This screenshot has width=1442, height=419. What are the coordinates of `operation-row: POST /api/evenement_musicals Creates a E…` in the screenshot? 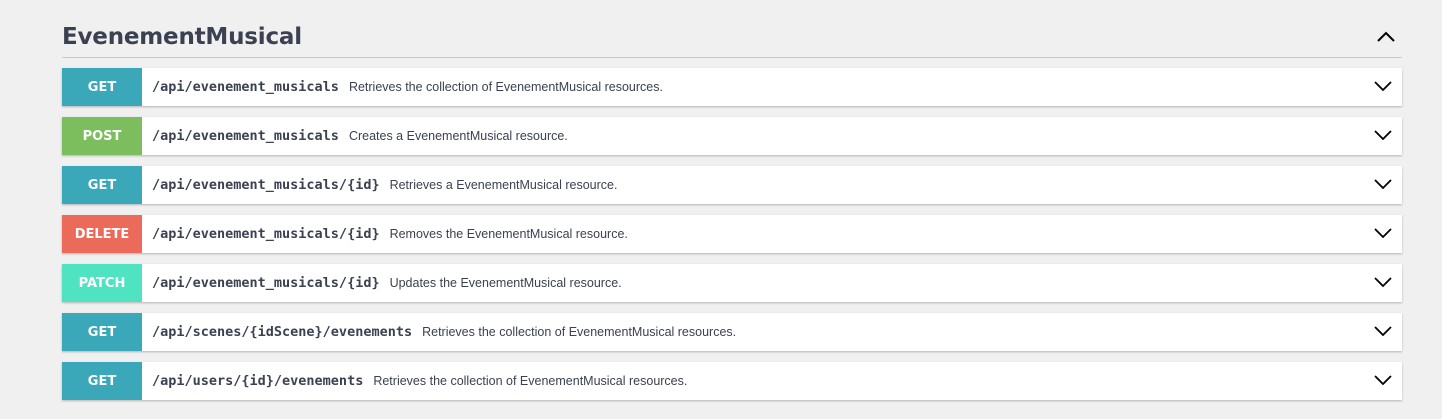 It's located at (732, 136).